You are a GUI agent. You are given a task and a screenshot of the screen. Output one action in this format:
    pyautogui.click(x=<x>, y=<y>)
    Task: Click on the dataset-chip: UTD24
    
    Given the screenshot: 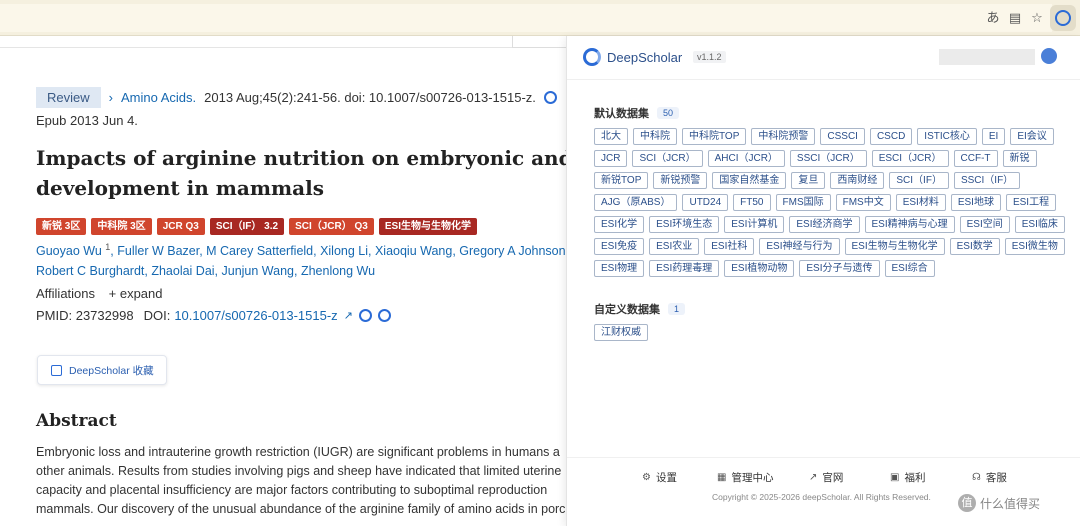 What is the action you would take?
    pyautogui.click(x=705, y=202)
    